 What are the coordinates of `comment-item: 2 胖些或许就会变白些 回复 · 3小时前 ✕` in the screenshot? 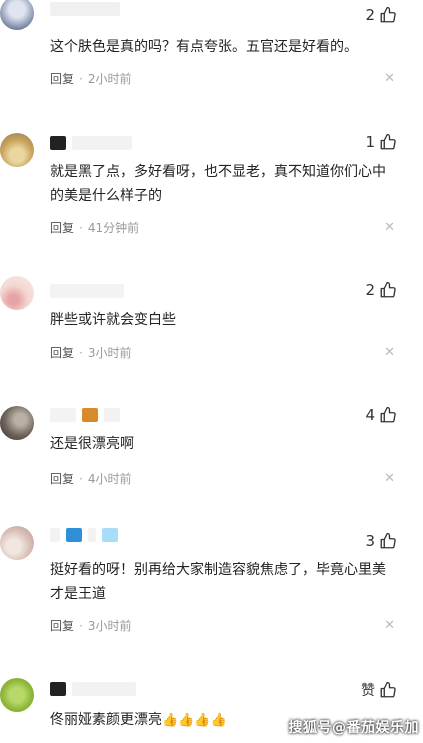 It's located at (211, 322).